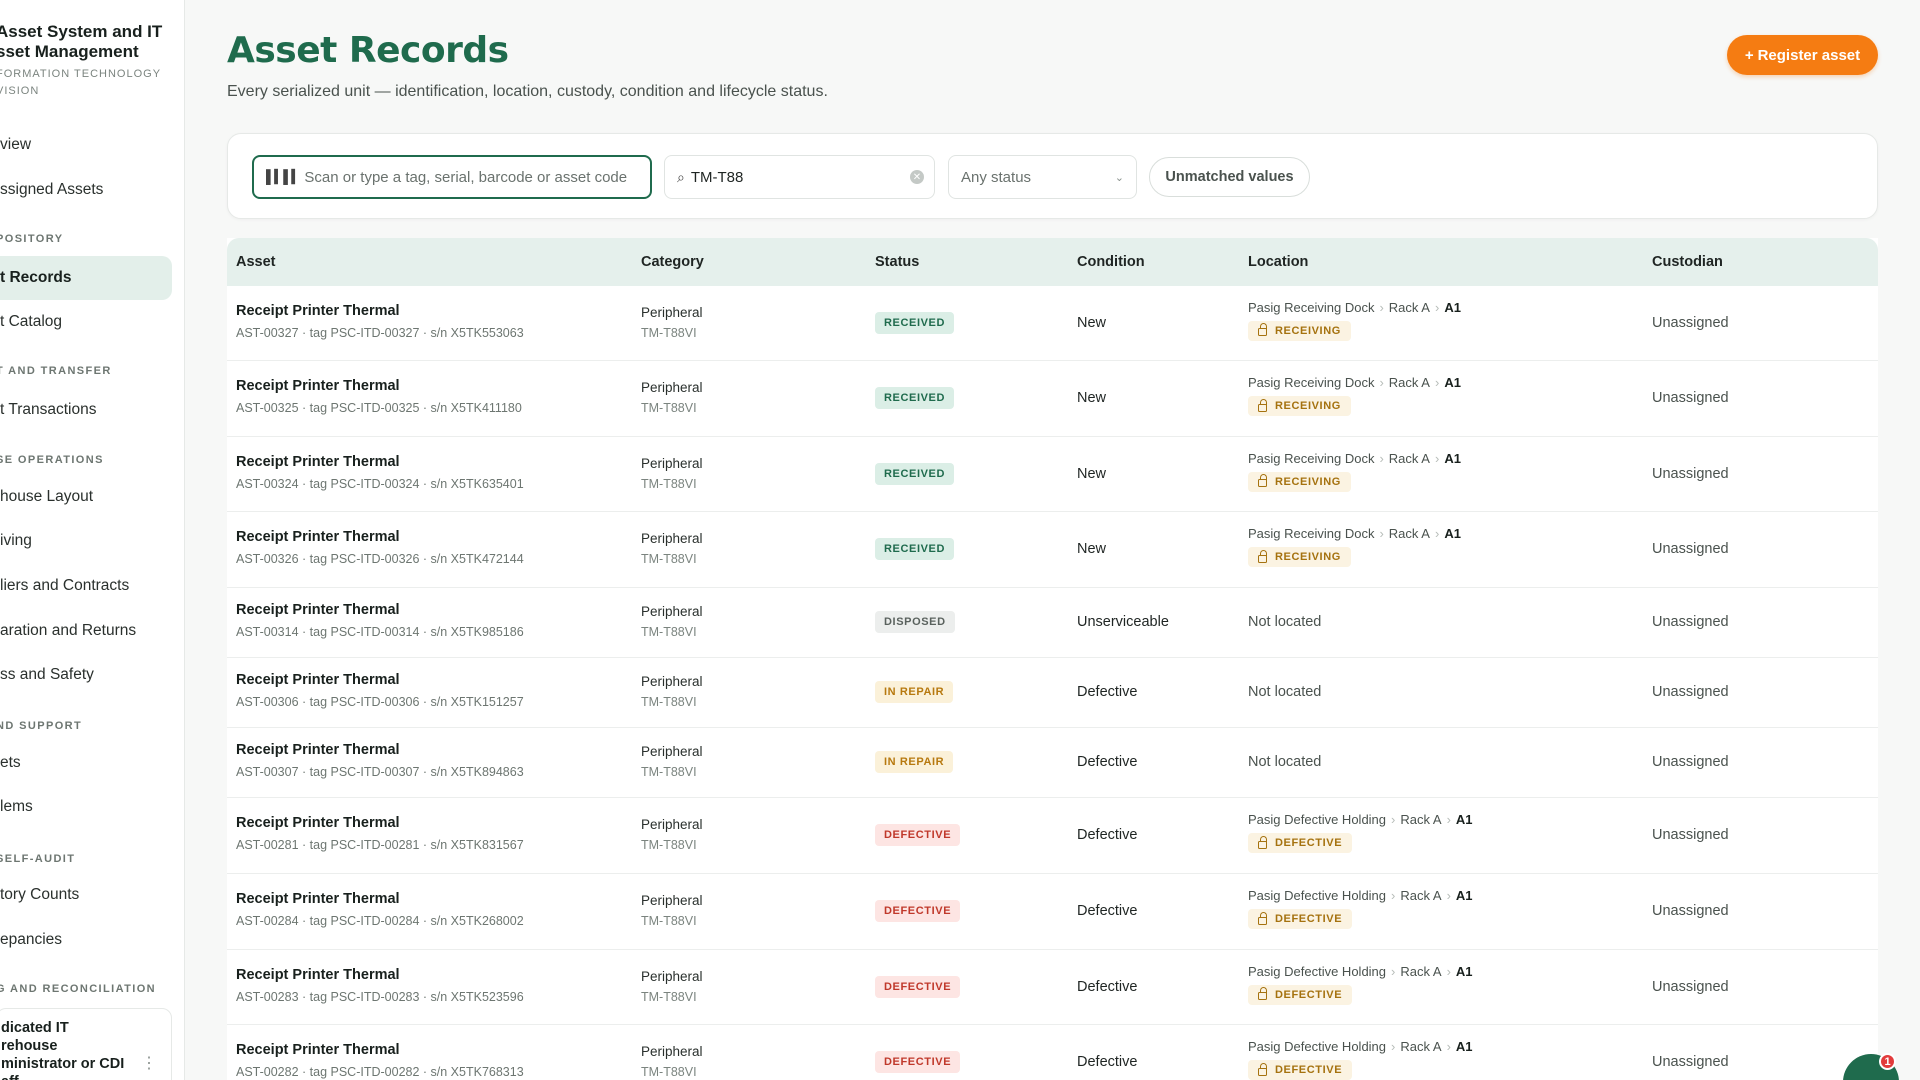  Describe the element at coordinates (790, 177) in the screenshot. I see `search-input` at that location.